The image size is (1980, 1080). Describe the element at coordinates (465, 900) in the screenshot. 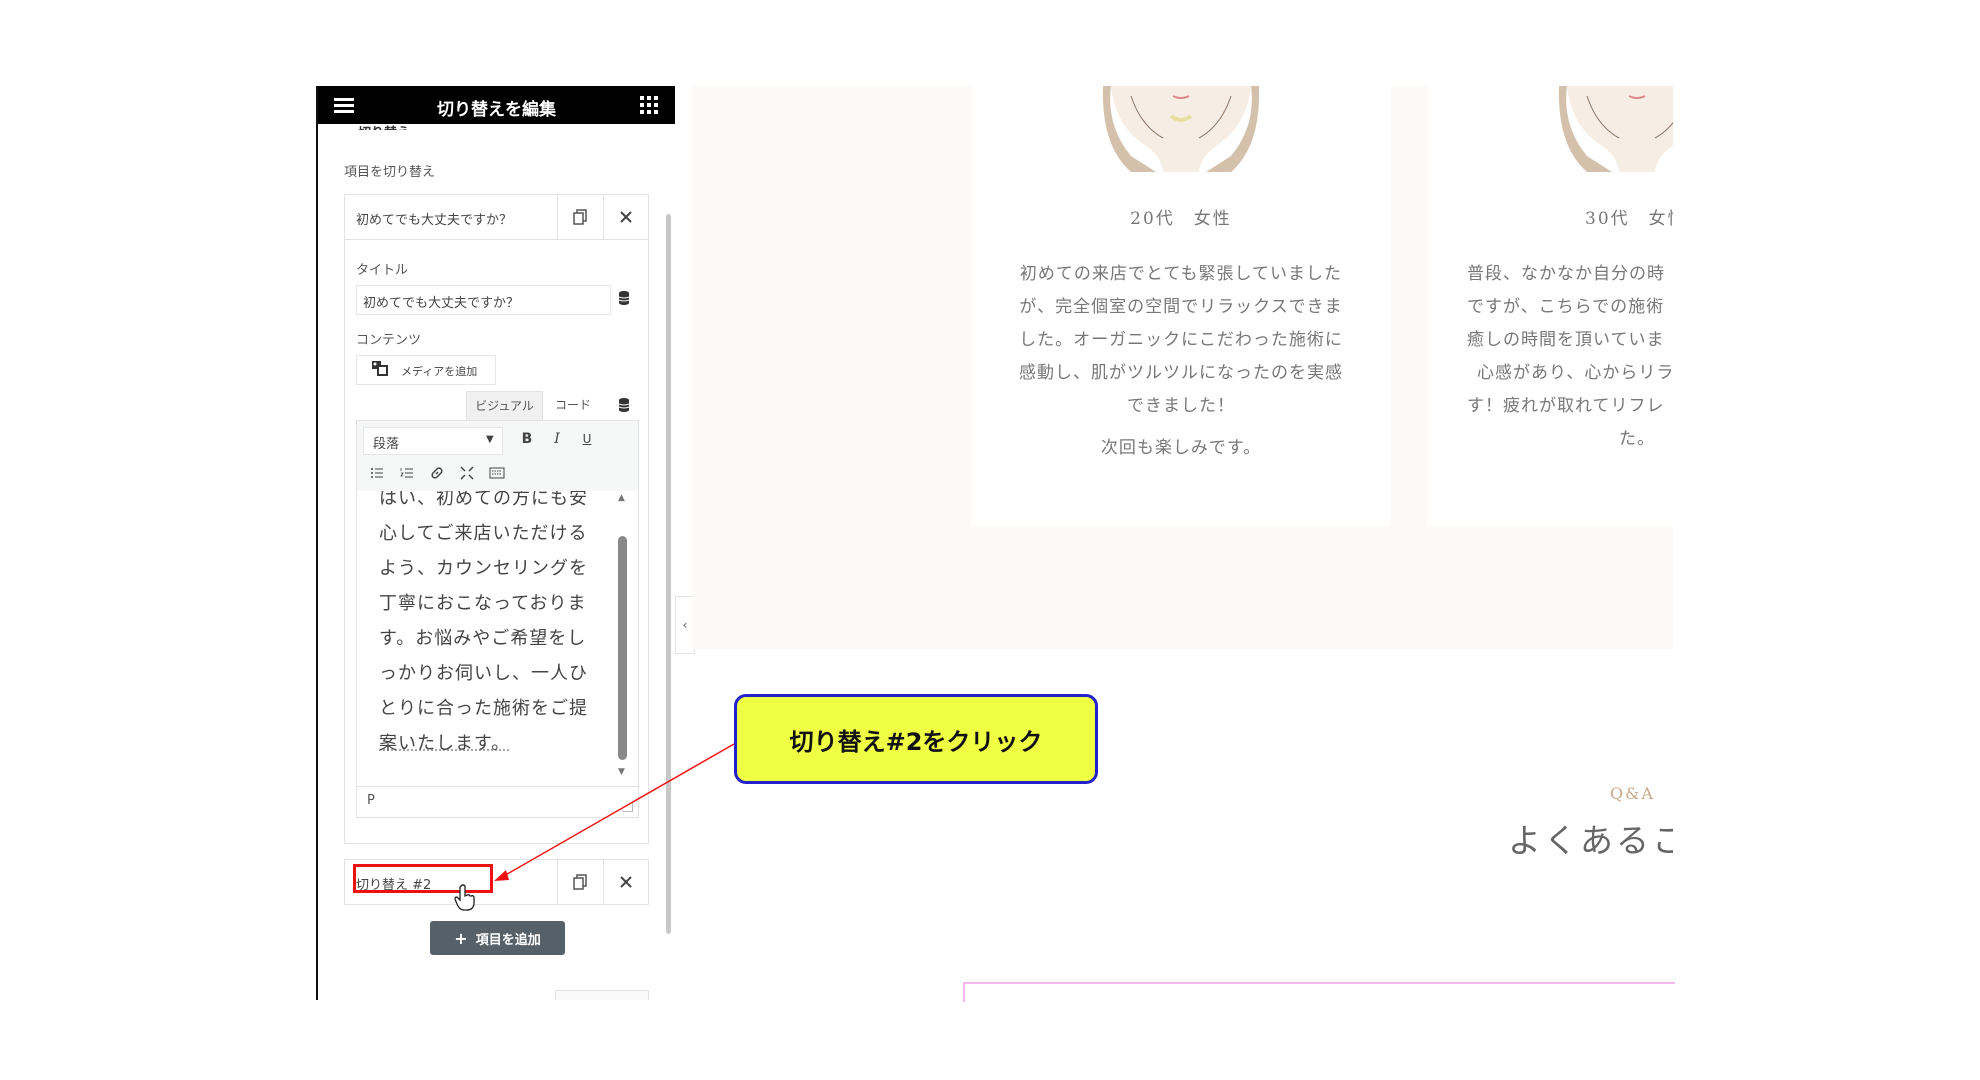

I see `hand-cursor-icon` at that location.